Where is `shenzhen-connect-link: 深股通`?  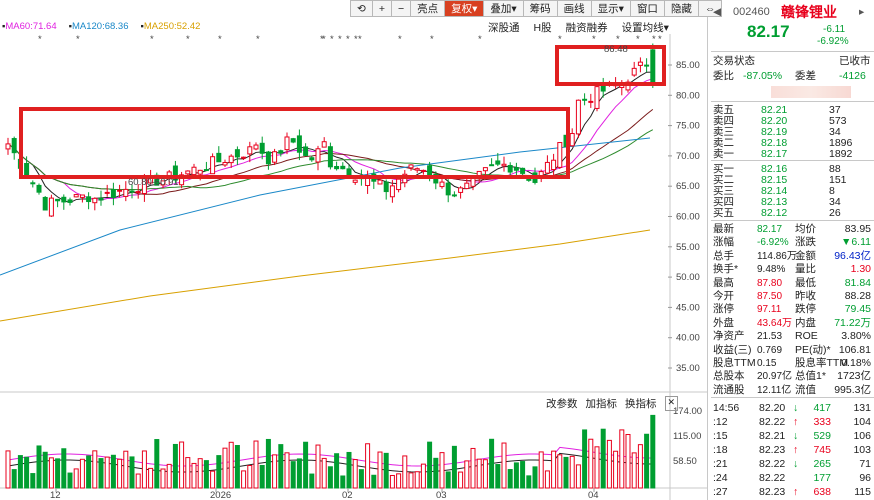
shenzhen-connect-link: 深股通 is located at coordinates (504, 27).